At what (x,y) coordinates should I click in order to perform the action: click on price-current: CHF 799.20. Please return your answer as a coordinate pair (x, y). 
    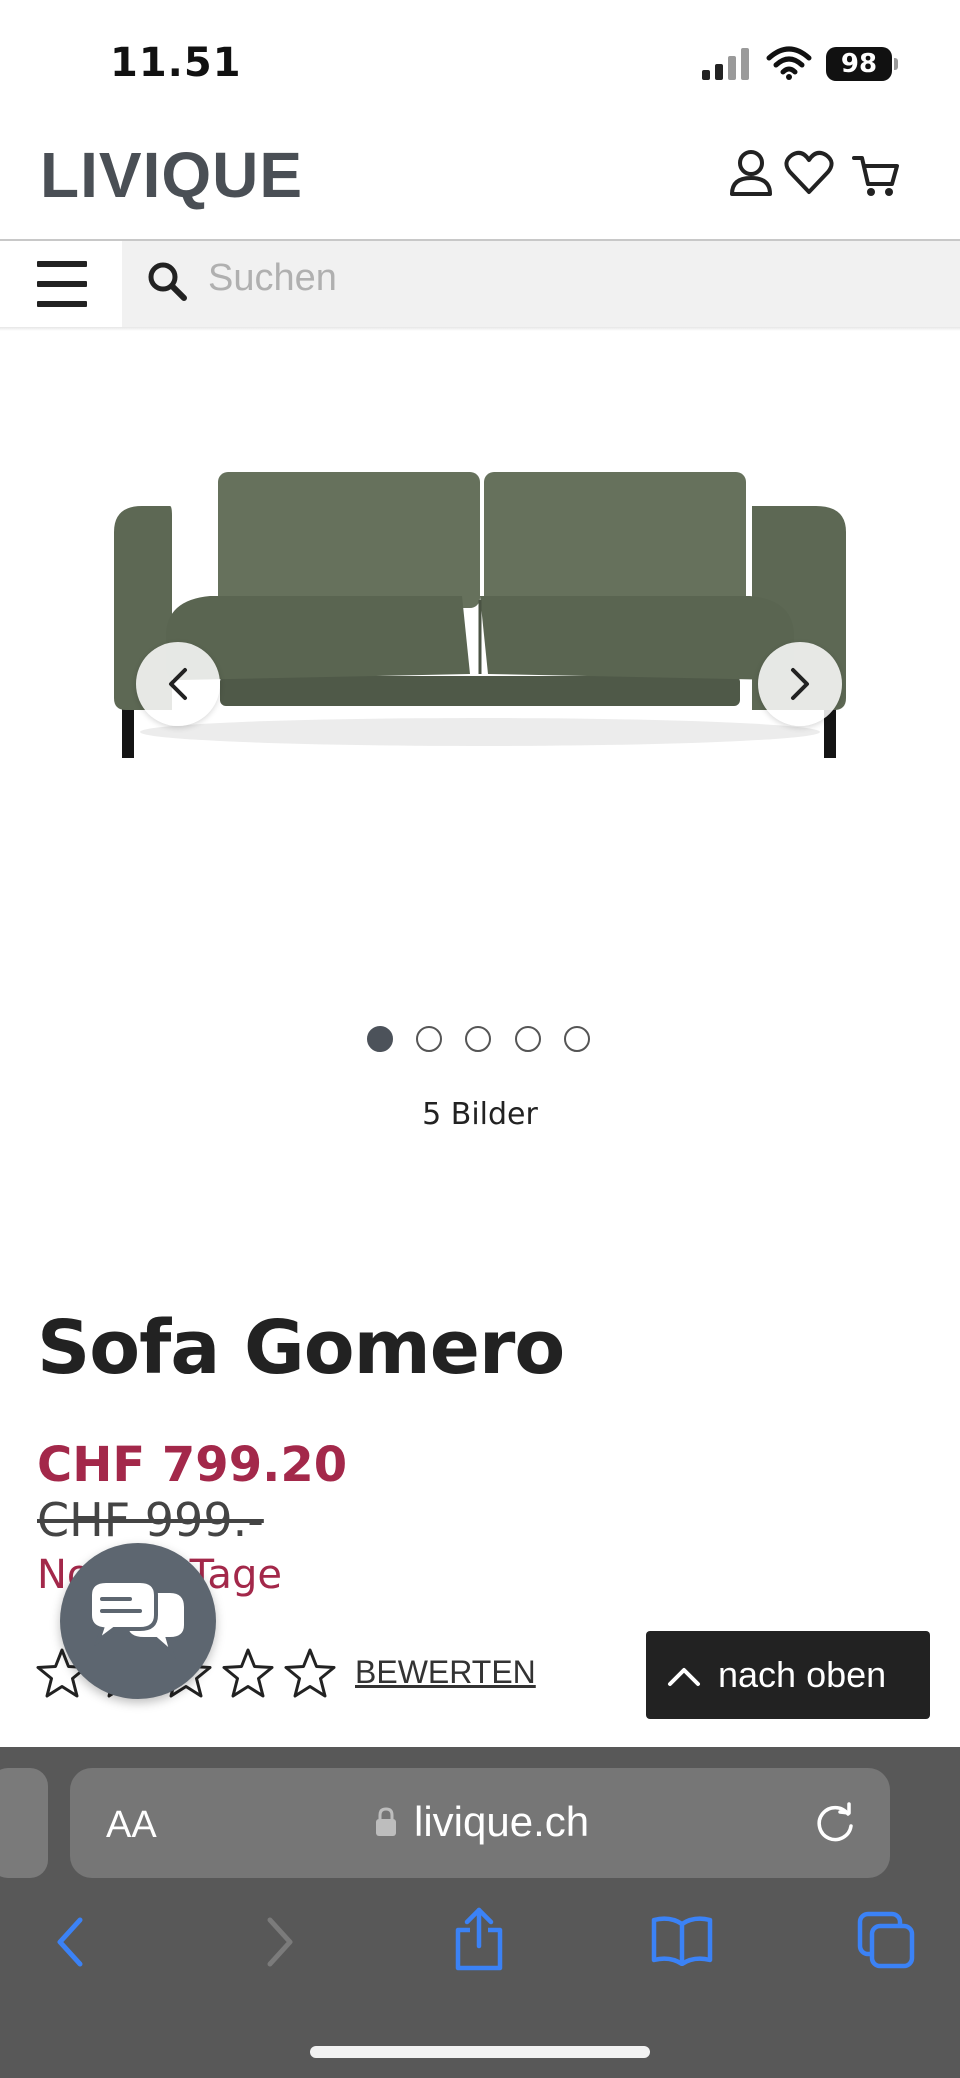
    Looking at the image, I should click on (192, 1465).